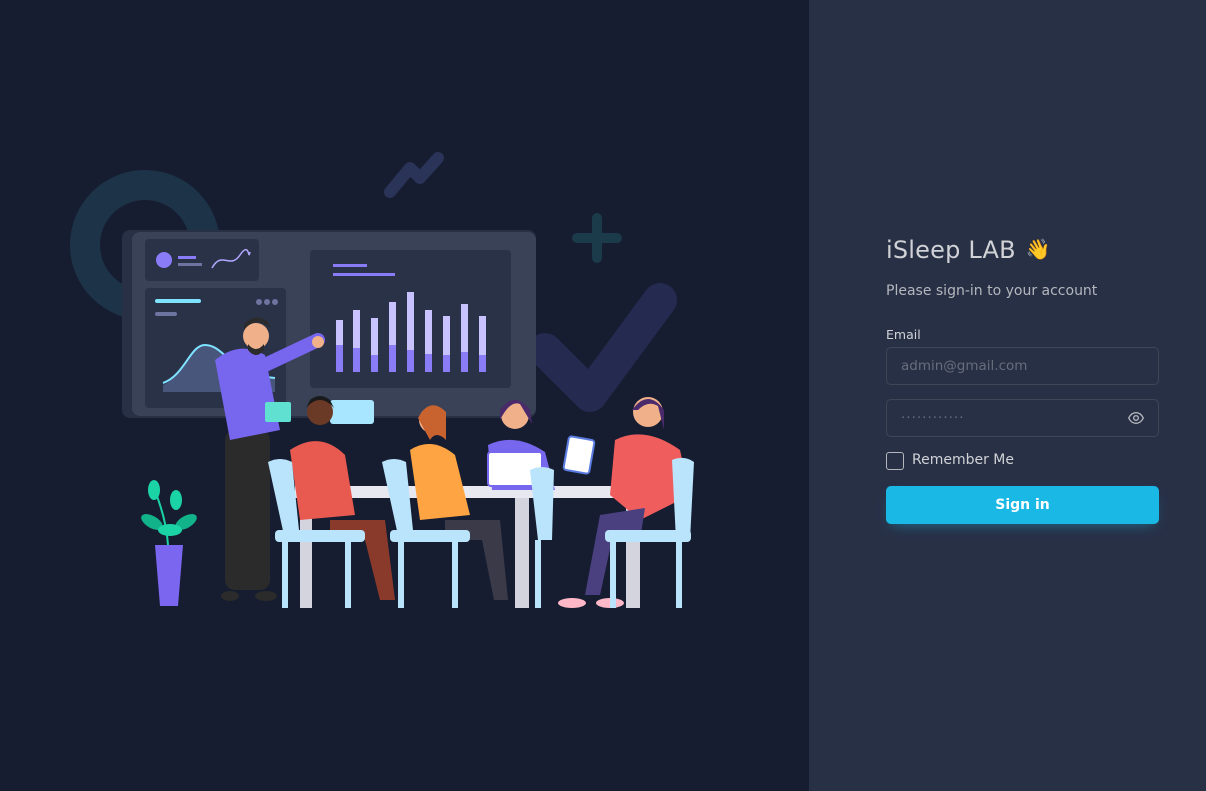 This screenshot has height=791, width=1206. Describe the element at coordinates (1022, 505) in the screenshot. I see `sign-in-button: Sign in` at that location.